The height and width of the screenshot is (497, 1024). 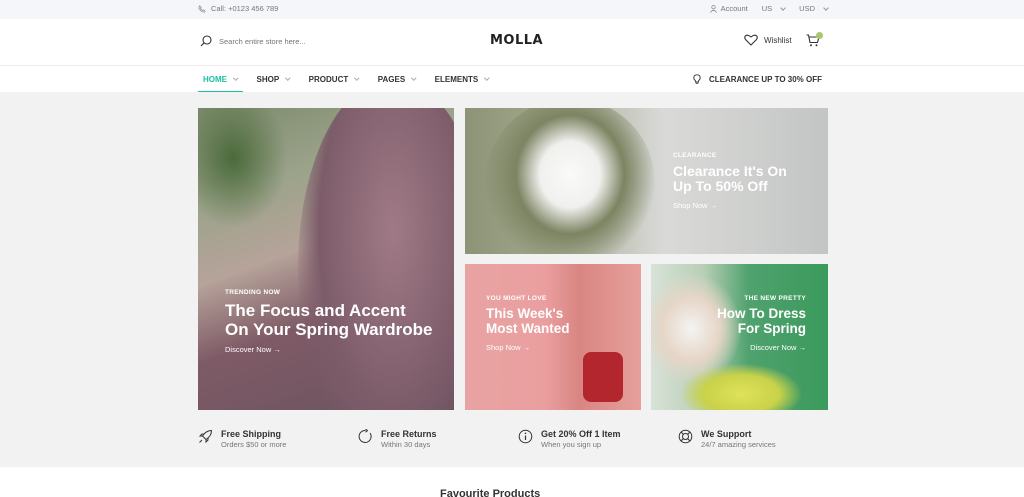 What do you see at coordinates (713, 8) in the screenshot?
I see `user-icon` at bounding box center [713, 8].